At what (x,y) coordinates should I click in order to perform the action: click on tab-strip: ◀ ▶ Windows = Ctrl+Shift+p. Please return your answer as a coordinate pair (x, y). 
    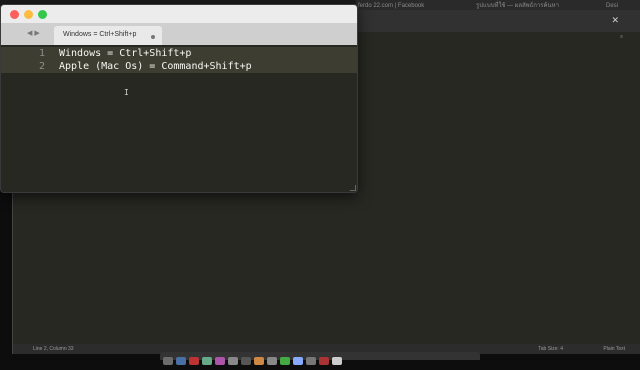
    Looking at the image, I should click on (179, 34).